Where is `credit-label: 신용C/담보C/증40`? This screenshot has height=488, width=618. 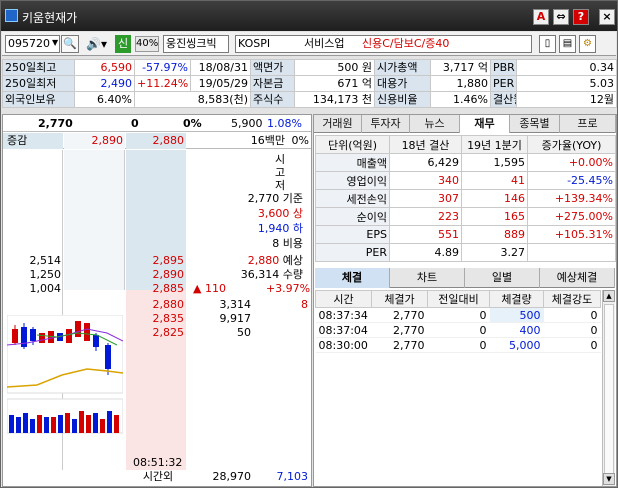
credit-label: 신용C/담보C/증40 is located at coordinates (406, 43).